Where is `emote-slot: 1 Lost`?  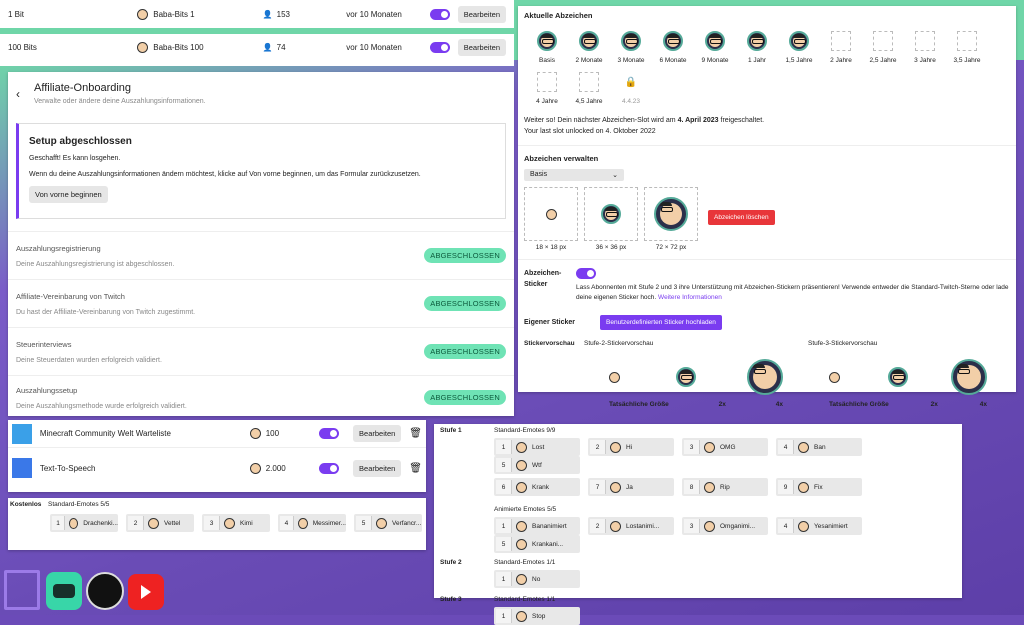 emote-slot: 1 Lost is located at coordinates (537, 447).